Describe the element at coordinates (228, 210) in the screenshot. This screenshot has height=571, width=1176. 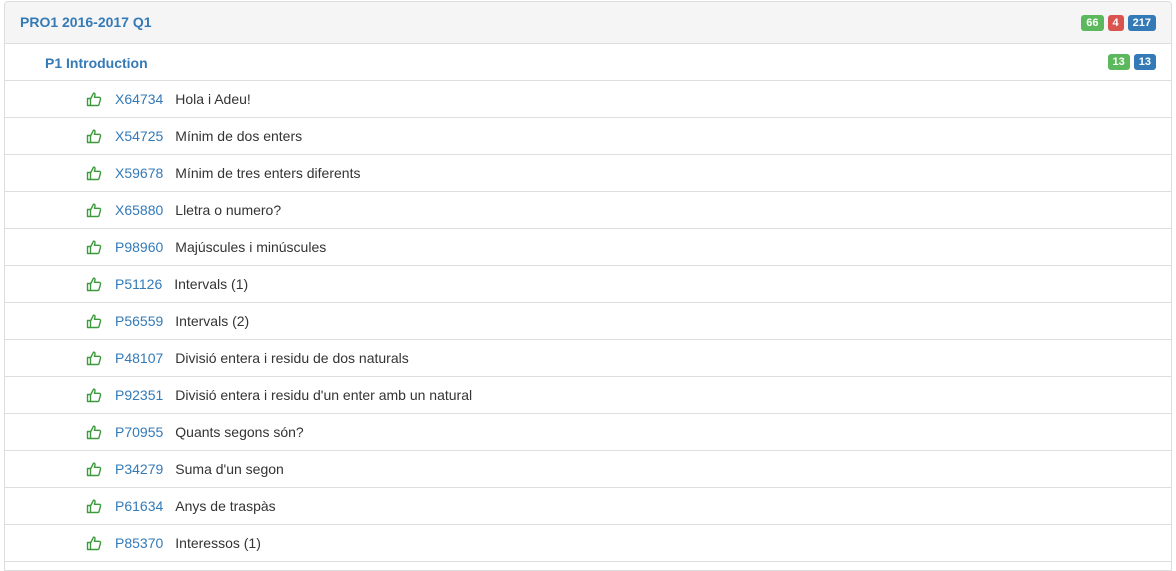
I see `problem-title: Lletra o numero?` at that location.